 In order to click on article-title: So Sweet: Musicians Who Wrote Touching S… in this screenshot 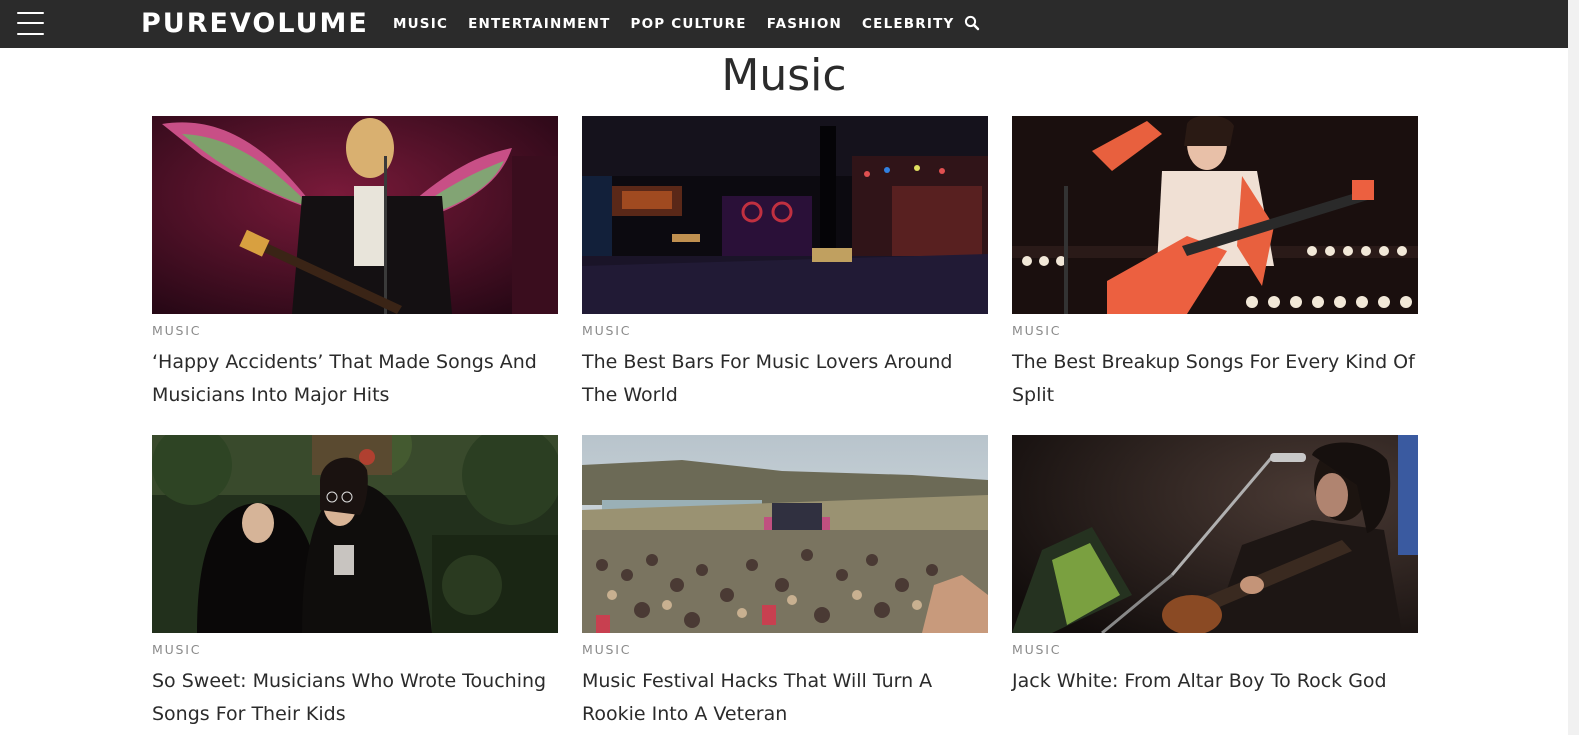, I will do `click(357, 698)`.